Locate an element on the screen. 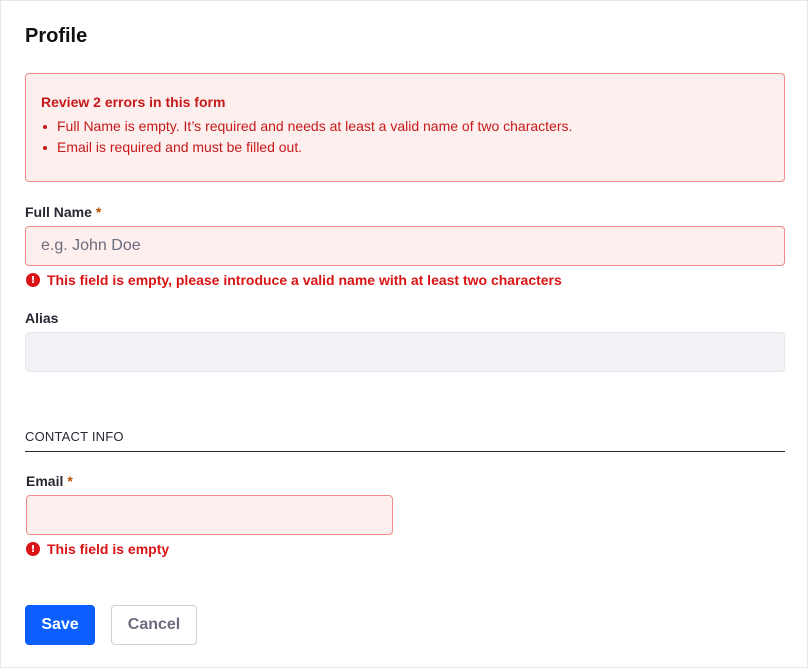 This screenshot has height=668, width=808. alert-title: Review 2 errors in this form is located at coordinates (133, 102).